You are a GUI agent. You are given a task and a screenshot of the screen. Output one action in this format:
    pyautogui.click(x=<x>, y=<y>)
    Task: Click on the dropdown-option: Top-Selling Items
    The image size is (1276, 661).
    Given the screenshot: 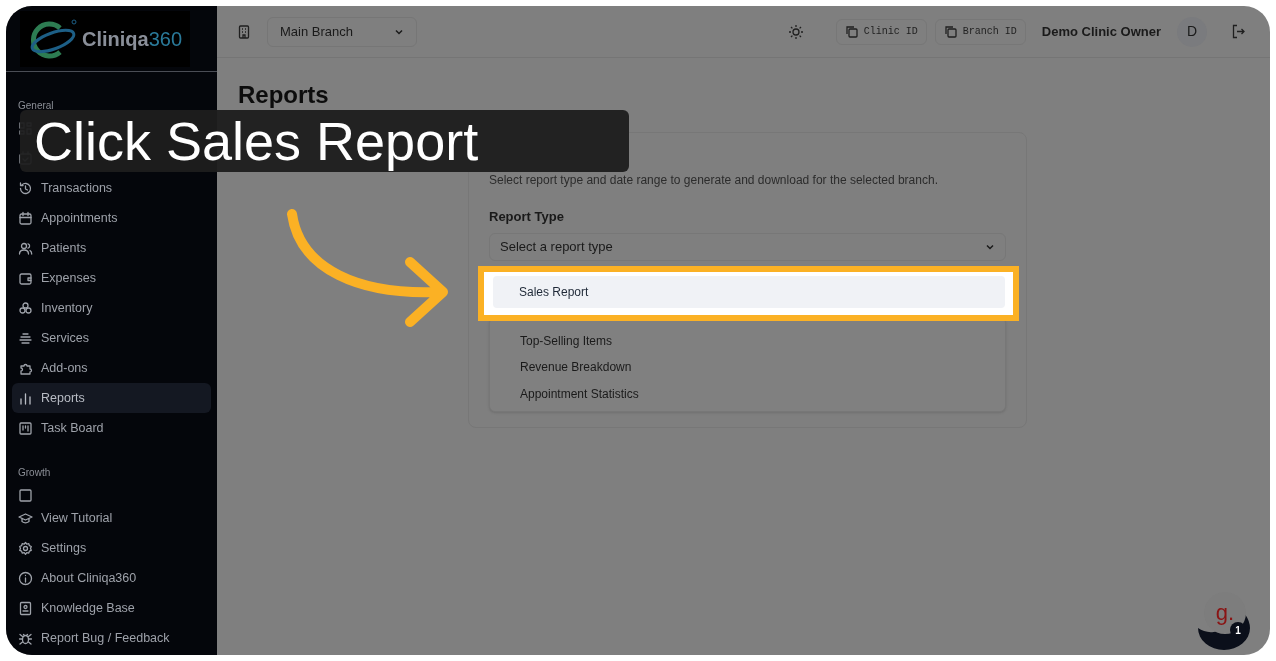 What is the action you would take?
    pyautogui.click(x=747, y=340)
    